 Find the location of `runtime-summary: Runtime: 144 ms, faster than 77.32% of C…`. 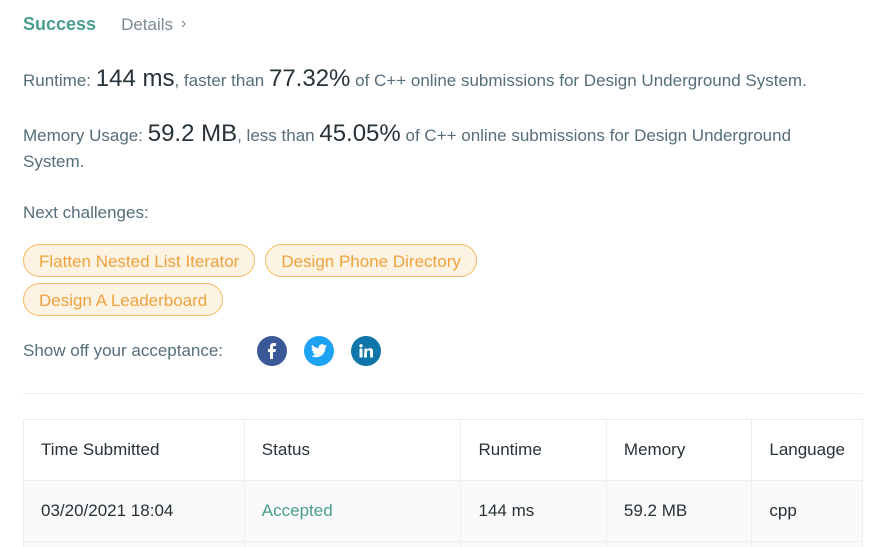

runtime-summary: Runtime: 144 ms, faster than 77.32% of C… is located at coordinates (415, 80).